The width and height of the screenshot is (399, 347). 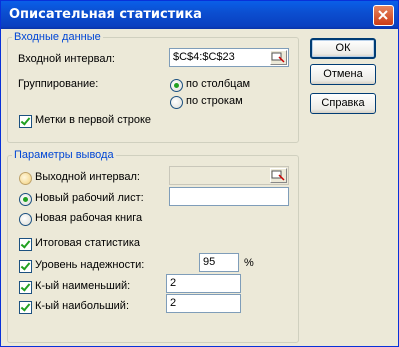 What do you see at coordinates (25, 287) in the screenshot?
I see `kth-smallest-checkbox` at bounding box center [25, 287].